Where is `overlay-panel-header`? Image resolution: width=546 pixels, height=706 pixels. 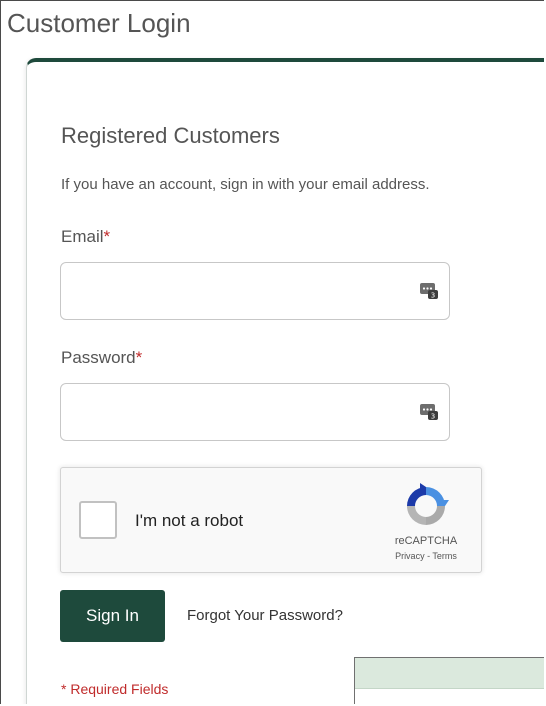 overlay-panel-header is located at coordinates (449, 673).